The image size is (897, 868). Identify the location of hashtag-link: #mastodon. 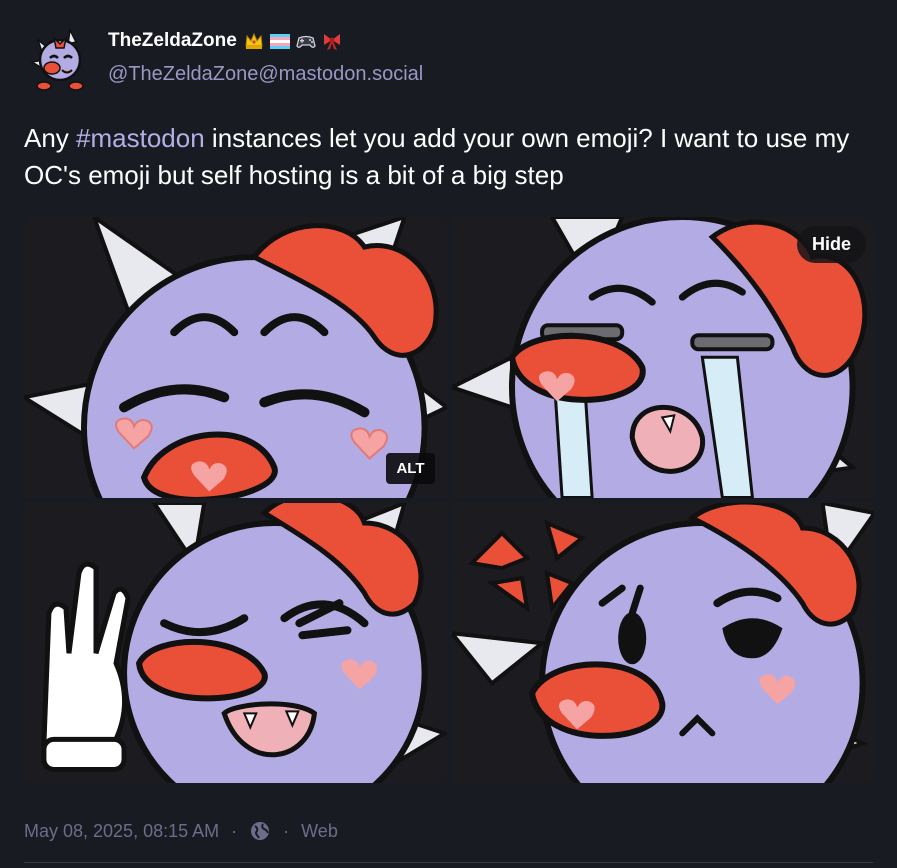
(140, 138).